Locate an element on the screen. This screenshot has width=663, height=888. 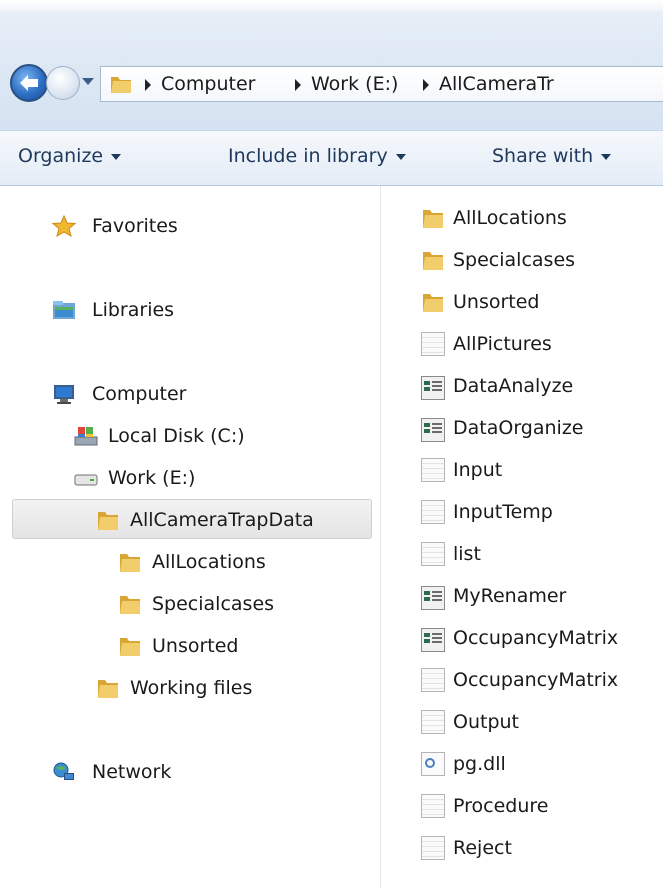
file-name: AllPictures is located at coordinates (502, 344).